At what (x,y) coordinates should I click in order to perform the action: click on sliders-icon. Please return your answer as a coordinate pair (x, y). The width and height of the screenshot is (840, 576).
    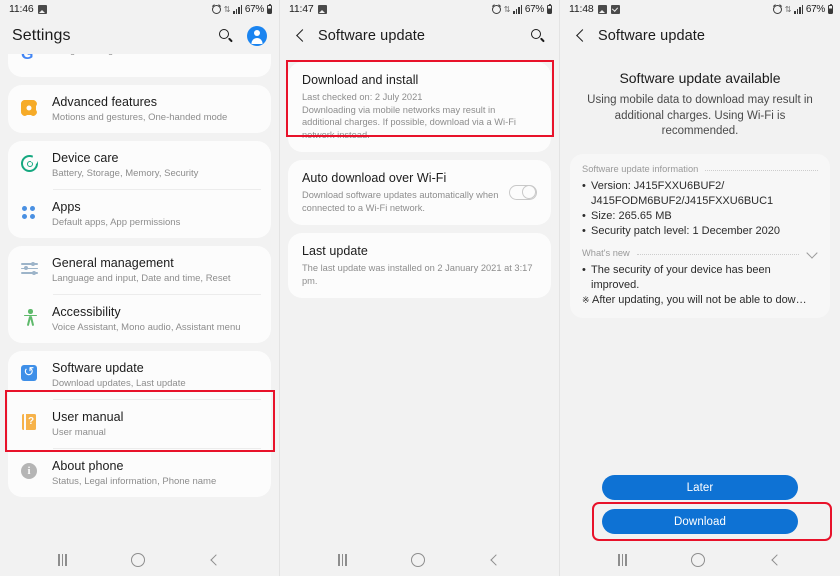
    Looking at the image, I should click on (30, 269).